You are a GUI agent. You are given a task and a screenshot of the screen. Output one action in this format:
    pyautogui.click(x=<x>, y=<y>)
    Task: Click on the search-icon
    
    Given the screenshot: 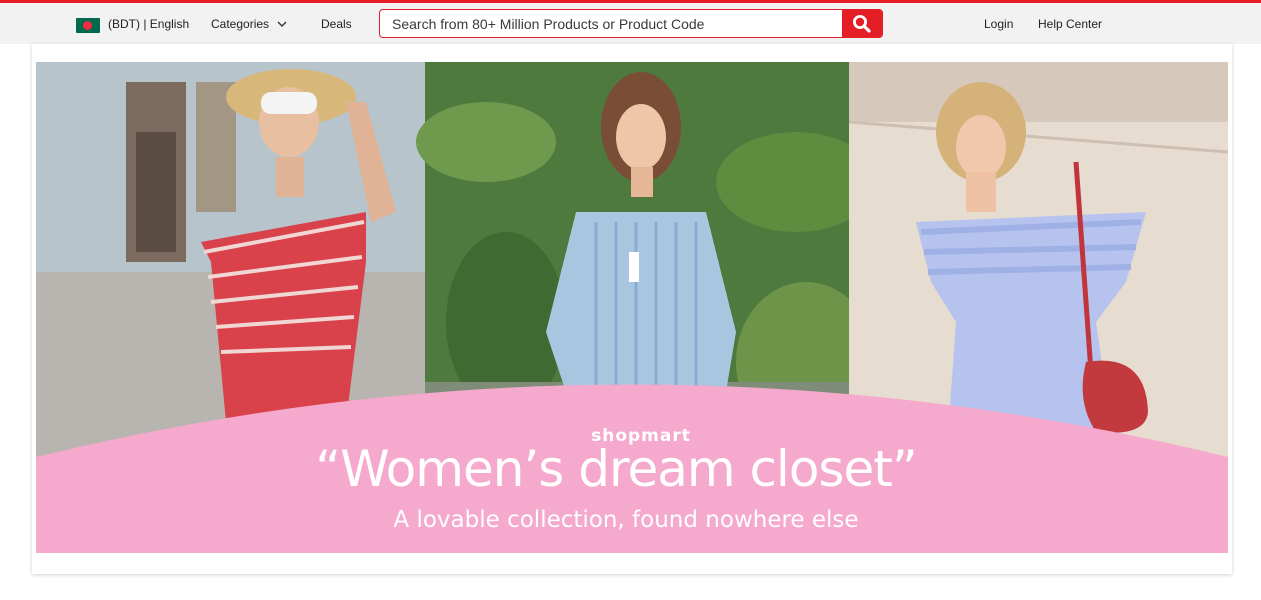 What is the action you would take?
    pyautogui.click(x=862, y=24)
    